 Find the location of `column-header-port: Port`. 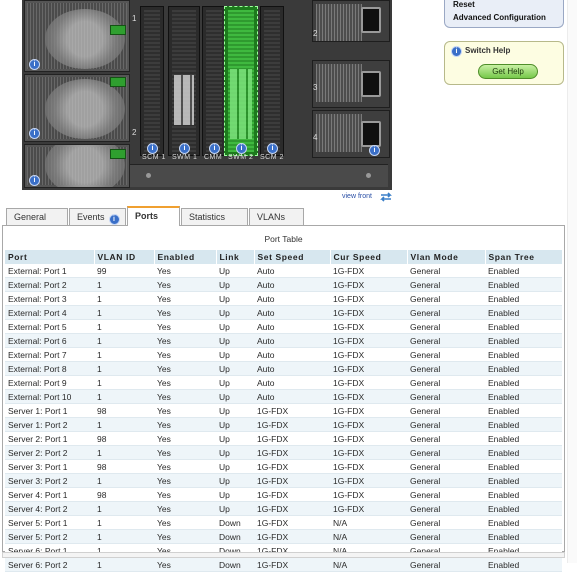

column-header-port: Port is located at coordinates (50, 257).